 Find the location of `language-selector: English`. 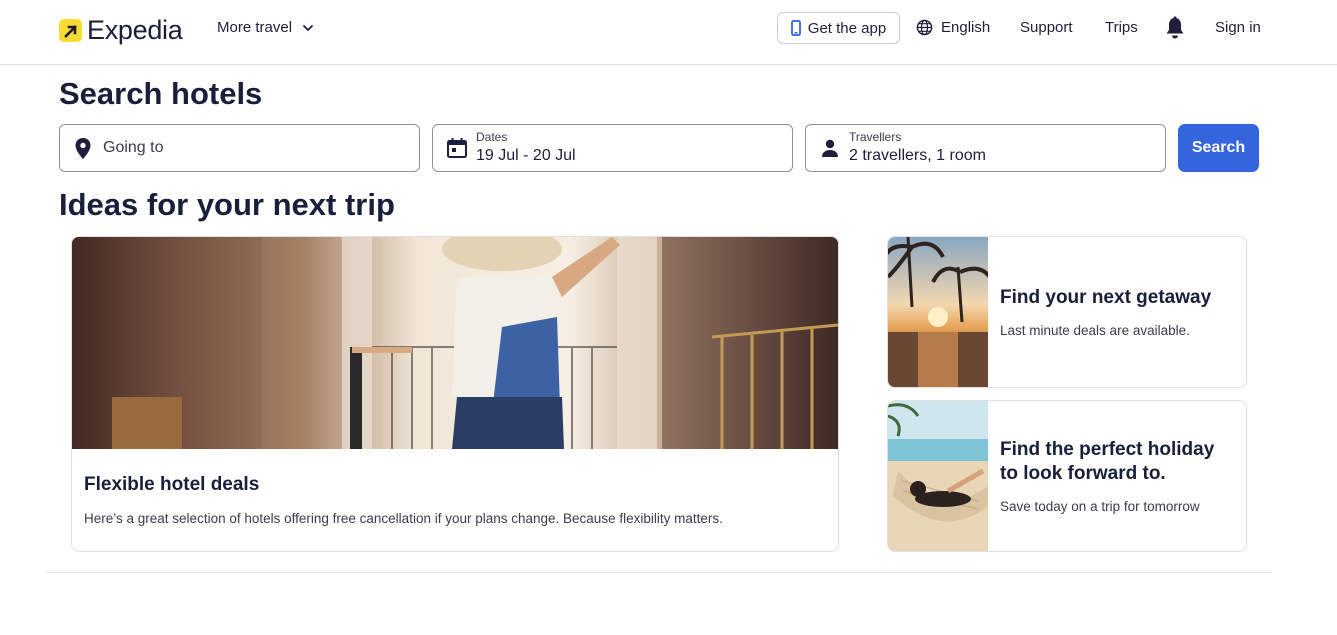

language-selector: English is located at coordinates (953, 27).